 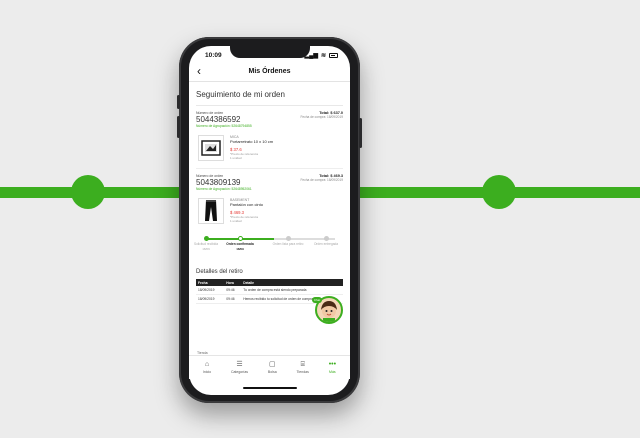 What do you see at coordinates (218, 119) in the screenshot?
I see `order-number: 5044386592` at bounding box center [218, 119].